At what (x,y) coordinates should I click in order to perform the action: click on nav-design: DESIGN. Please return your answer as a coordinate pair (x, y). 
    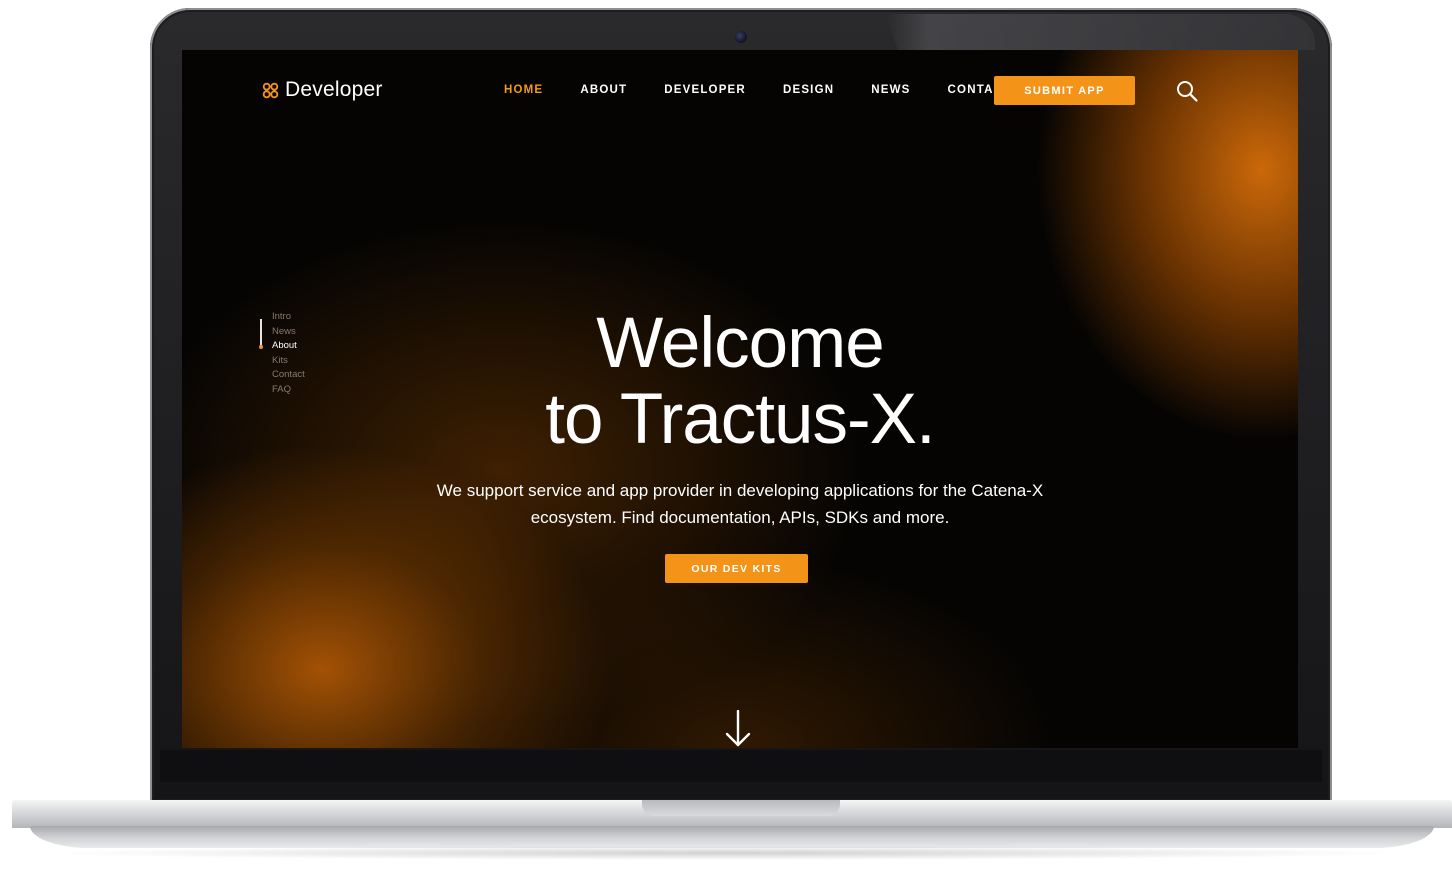
    Looking at the image, I should click on (808, 90).